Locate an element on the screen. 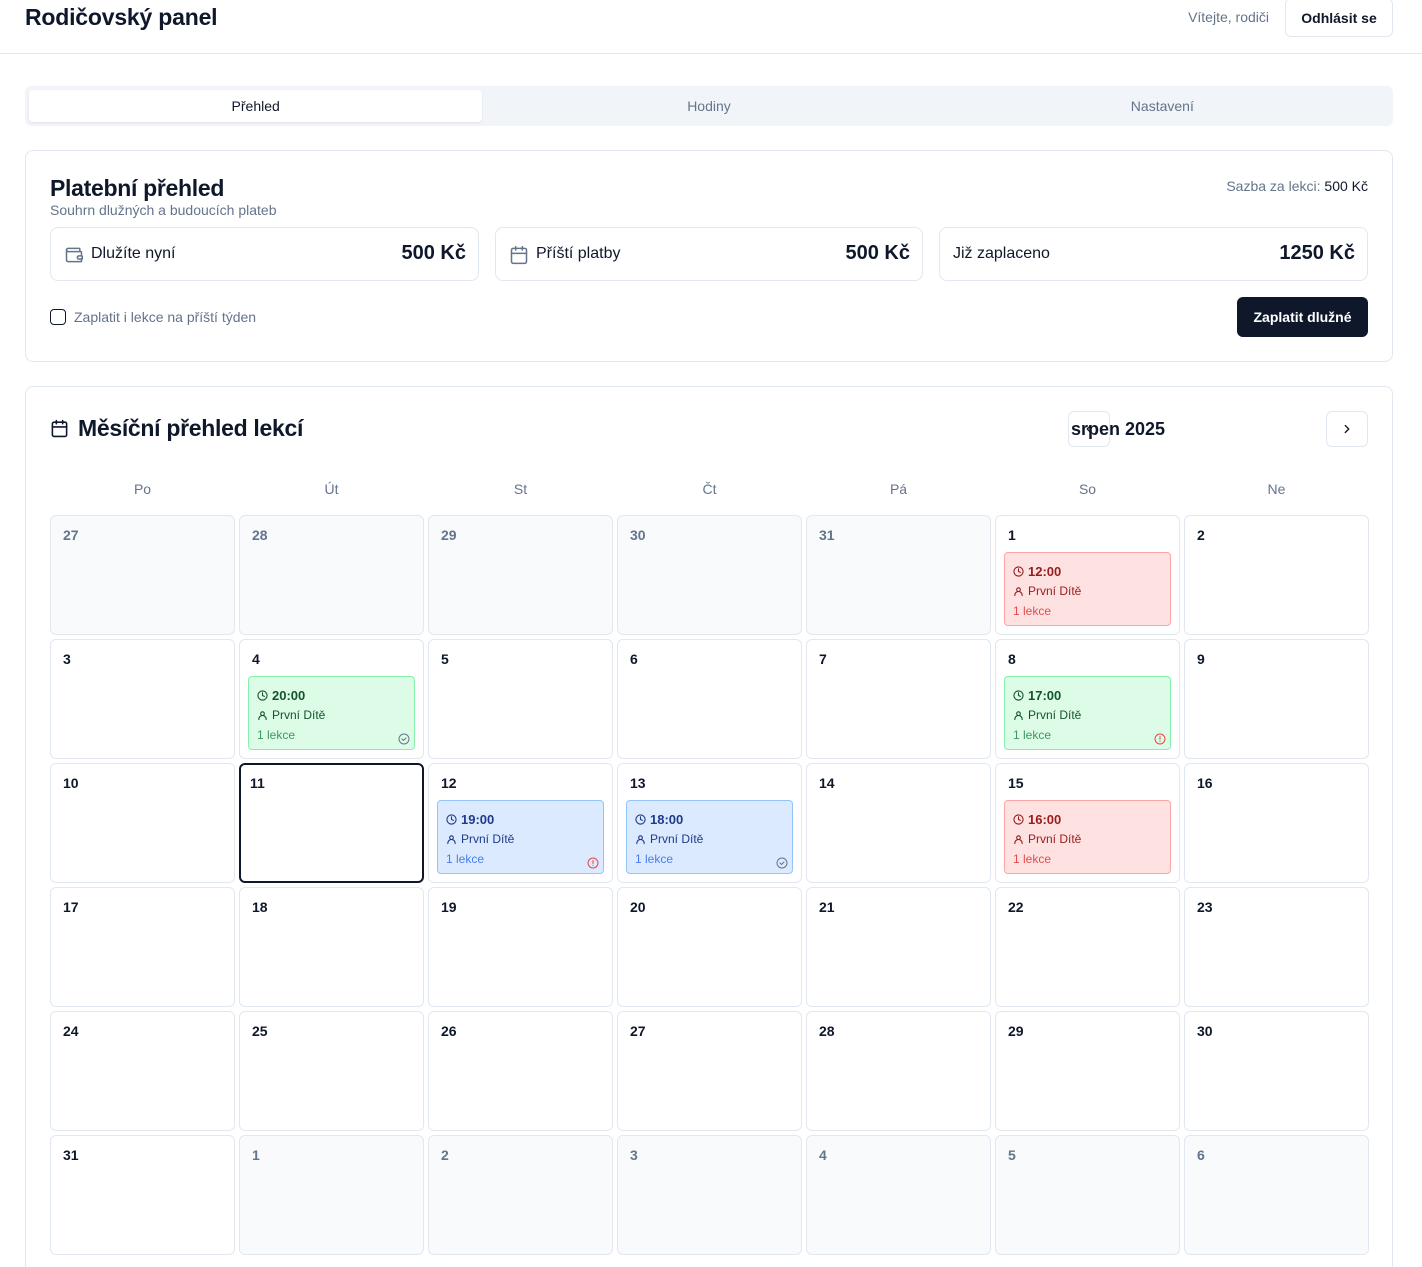 The image size is (1422, 1267). calendar-day: 25 is located at coordinates (331, 1071).